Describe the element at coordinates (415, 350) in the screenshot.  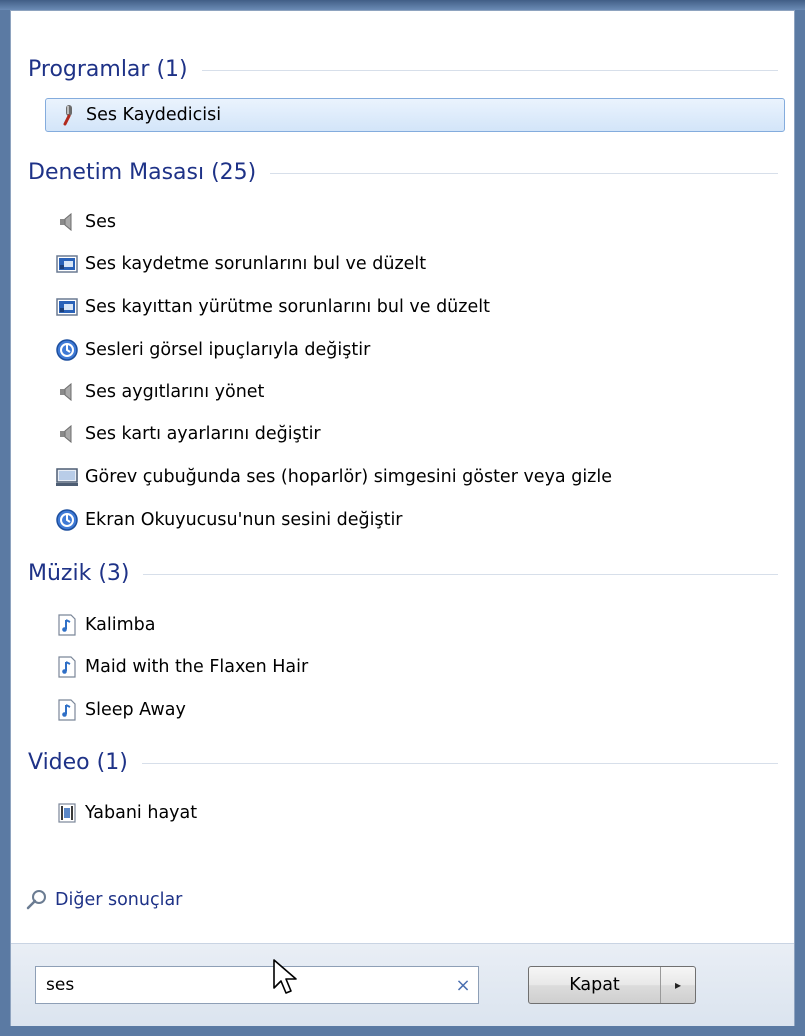
I see `result-item-visual-cues: Sesleri görsel ipuçlarıyla değiştir` at that location.